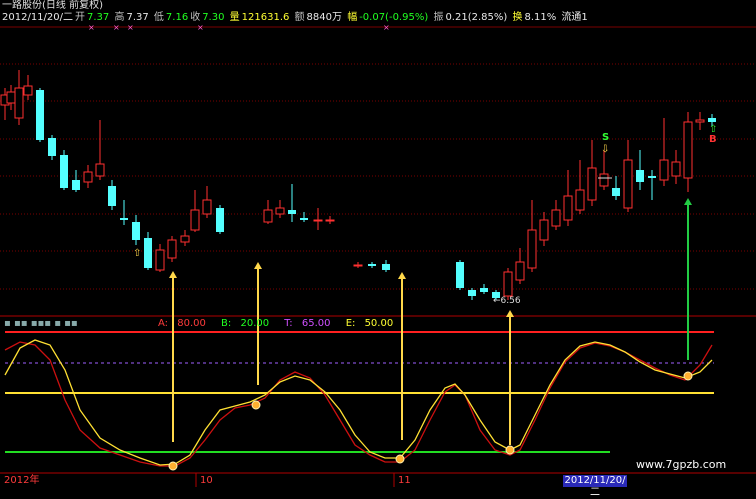 The height and width of the screenshot is (499, 756). Describe the element at coordinates (507, 301) in the screenshot. I see `low-price-annotation: ←6.56` at that location.